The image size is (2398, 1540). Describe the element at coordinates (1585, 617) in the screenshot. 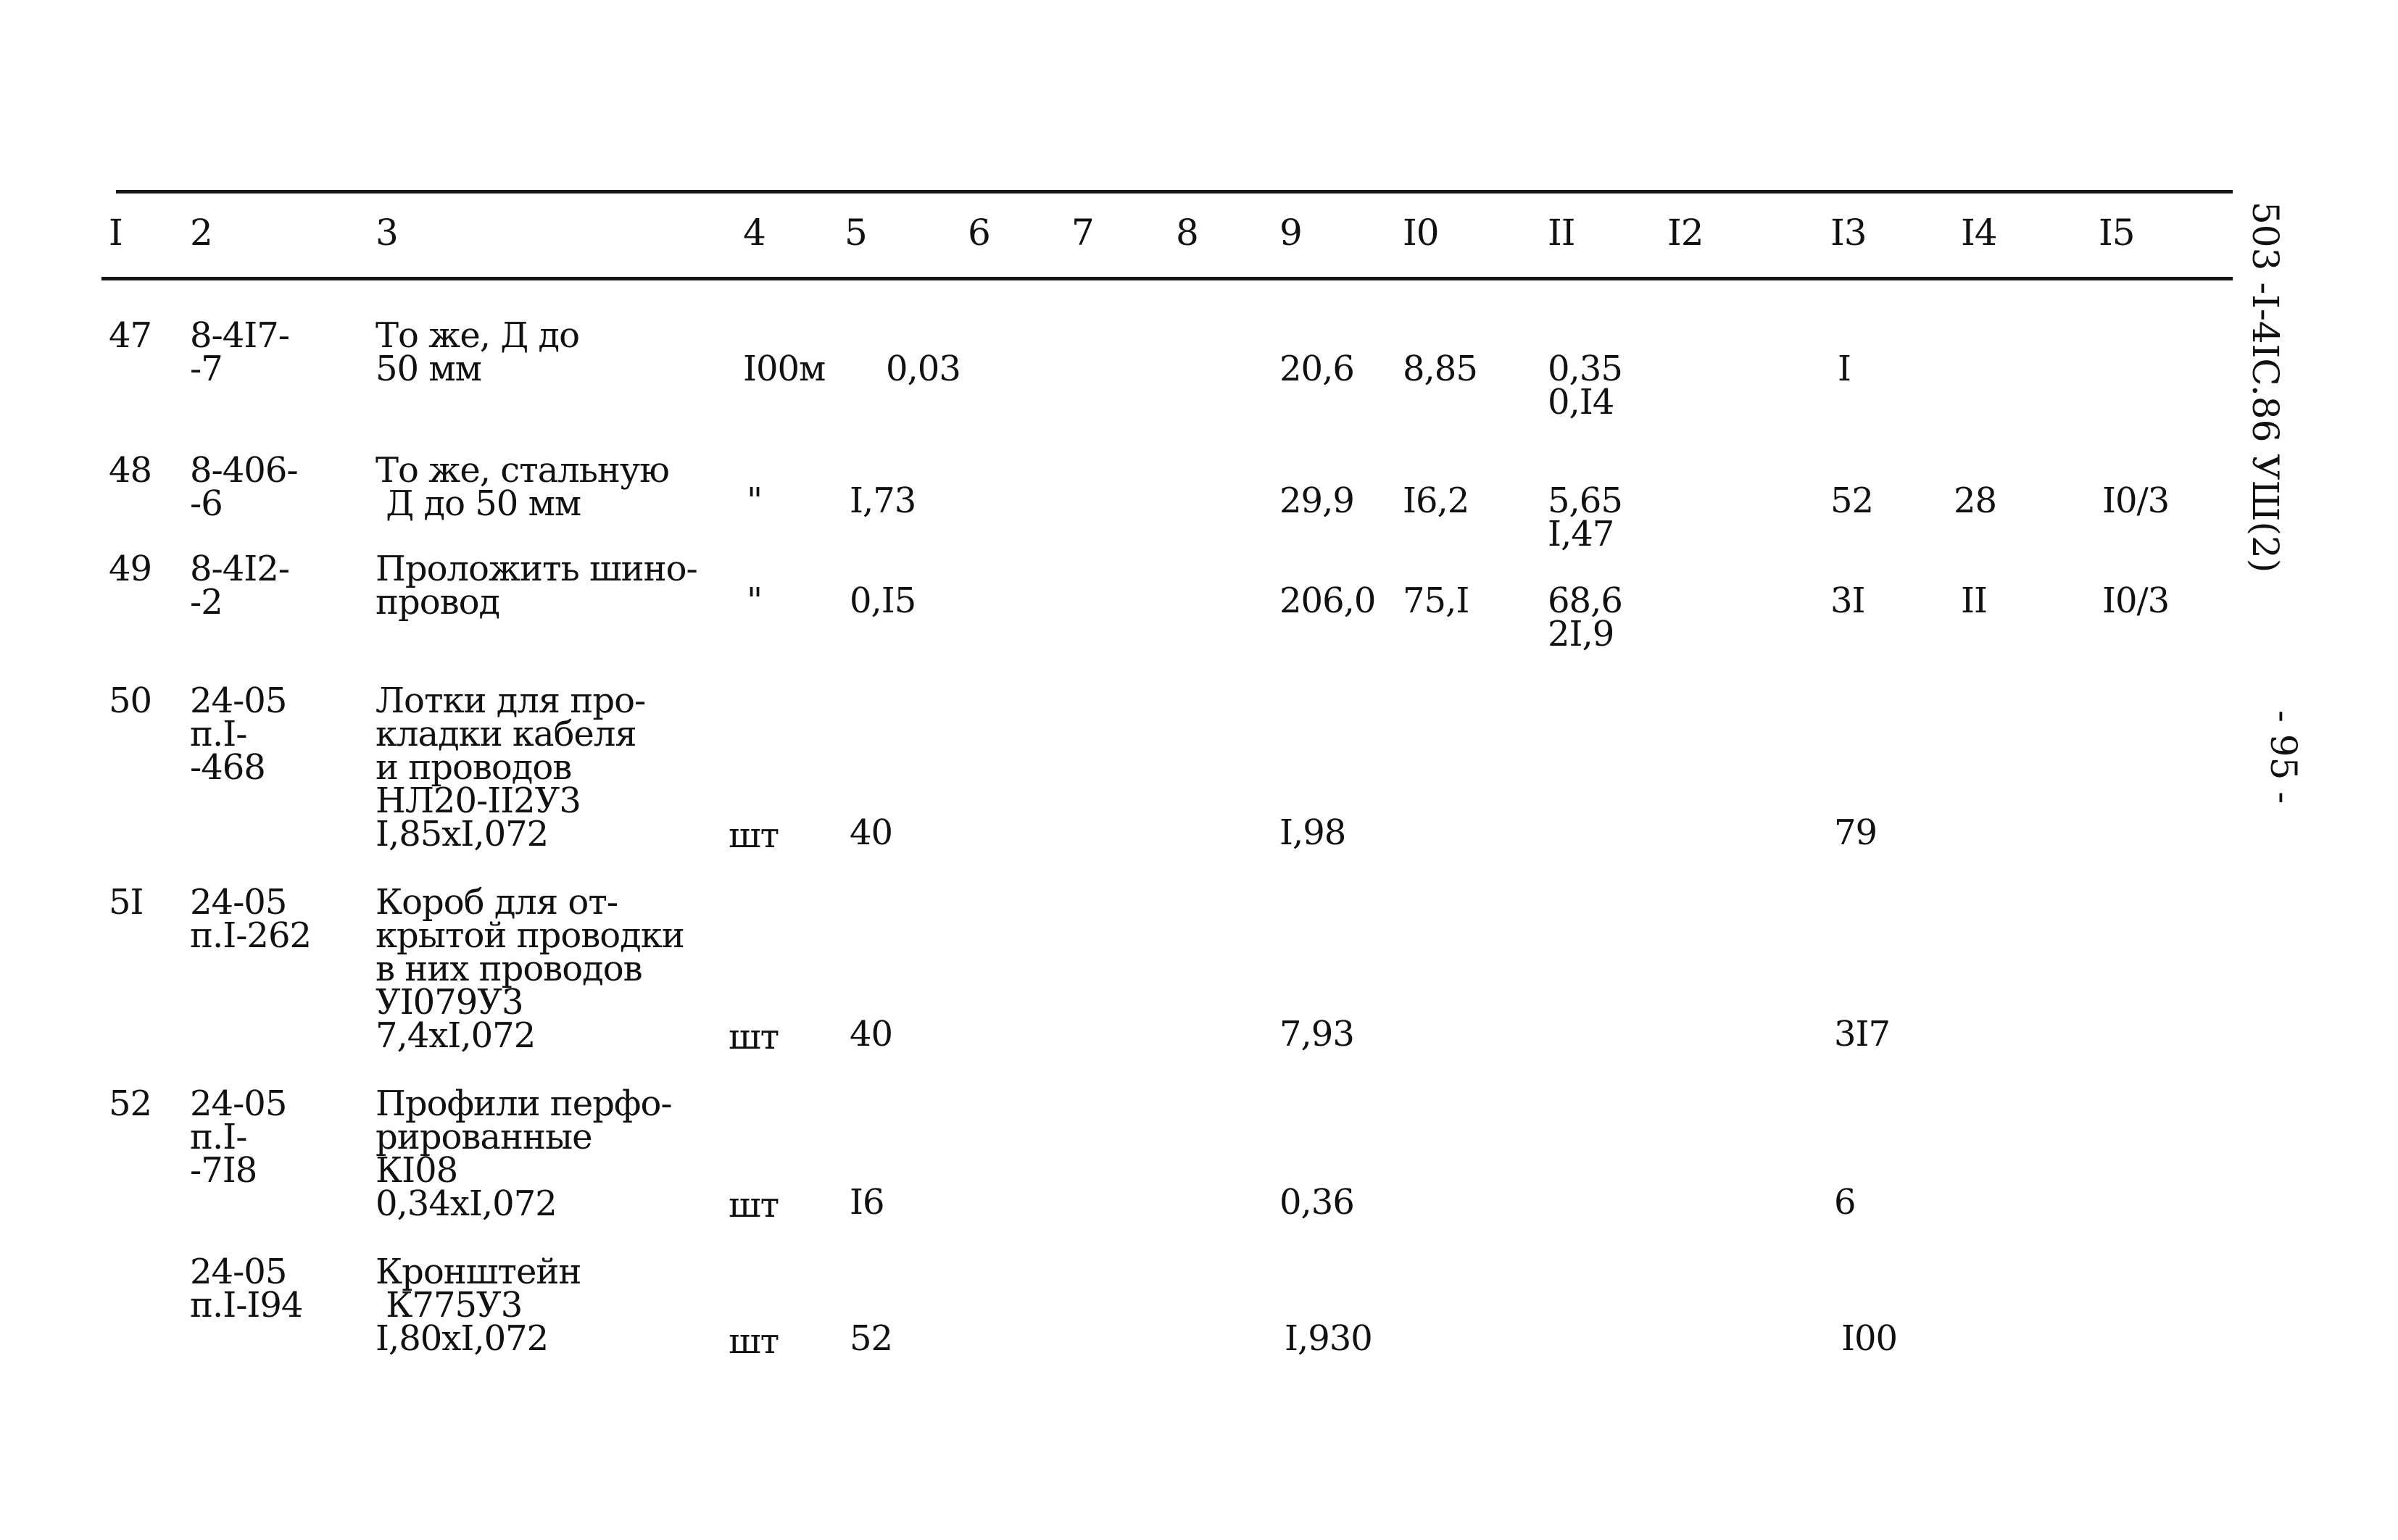

I see `value-col11: 68,6 2I,9` at that location.